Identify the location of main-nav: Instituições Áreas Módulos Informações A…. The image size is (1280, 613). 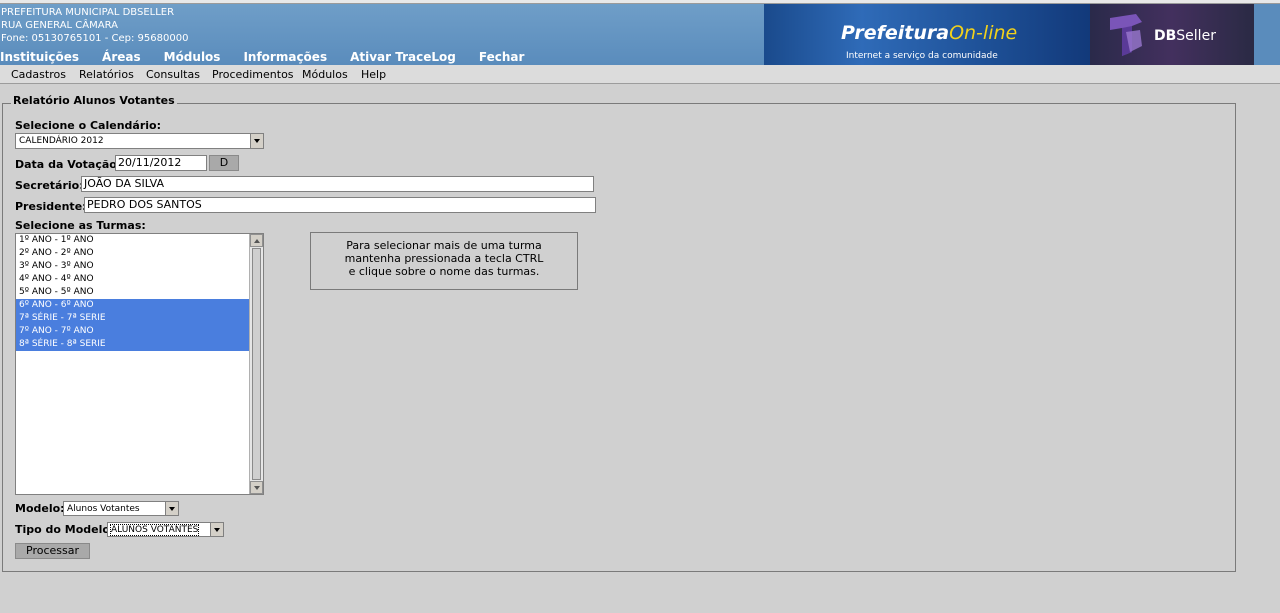
(273, 57).